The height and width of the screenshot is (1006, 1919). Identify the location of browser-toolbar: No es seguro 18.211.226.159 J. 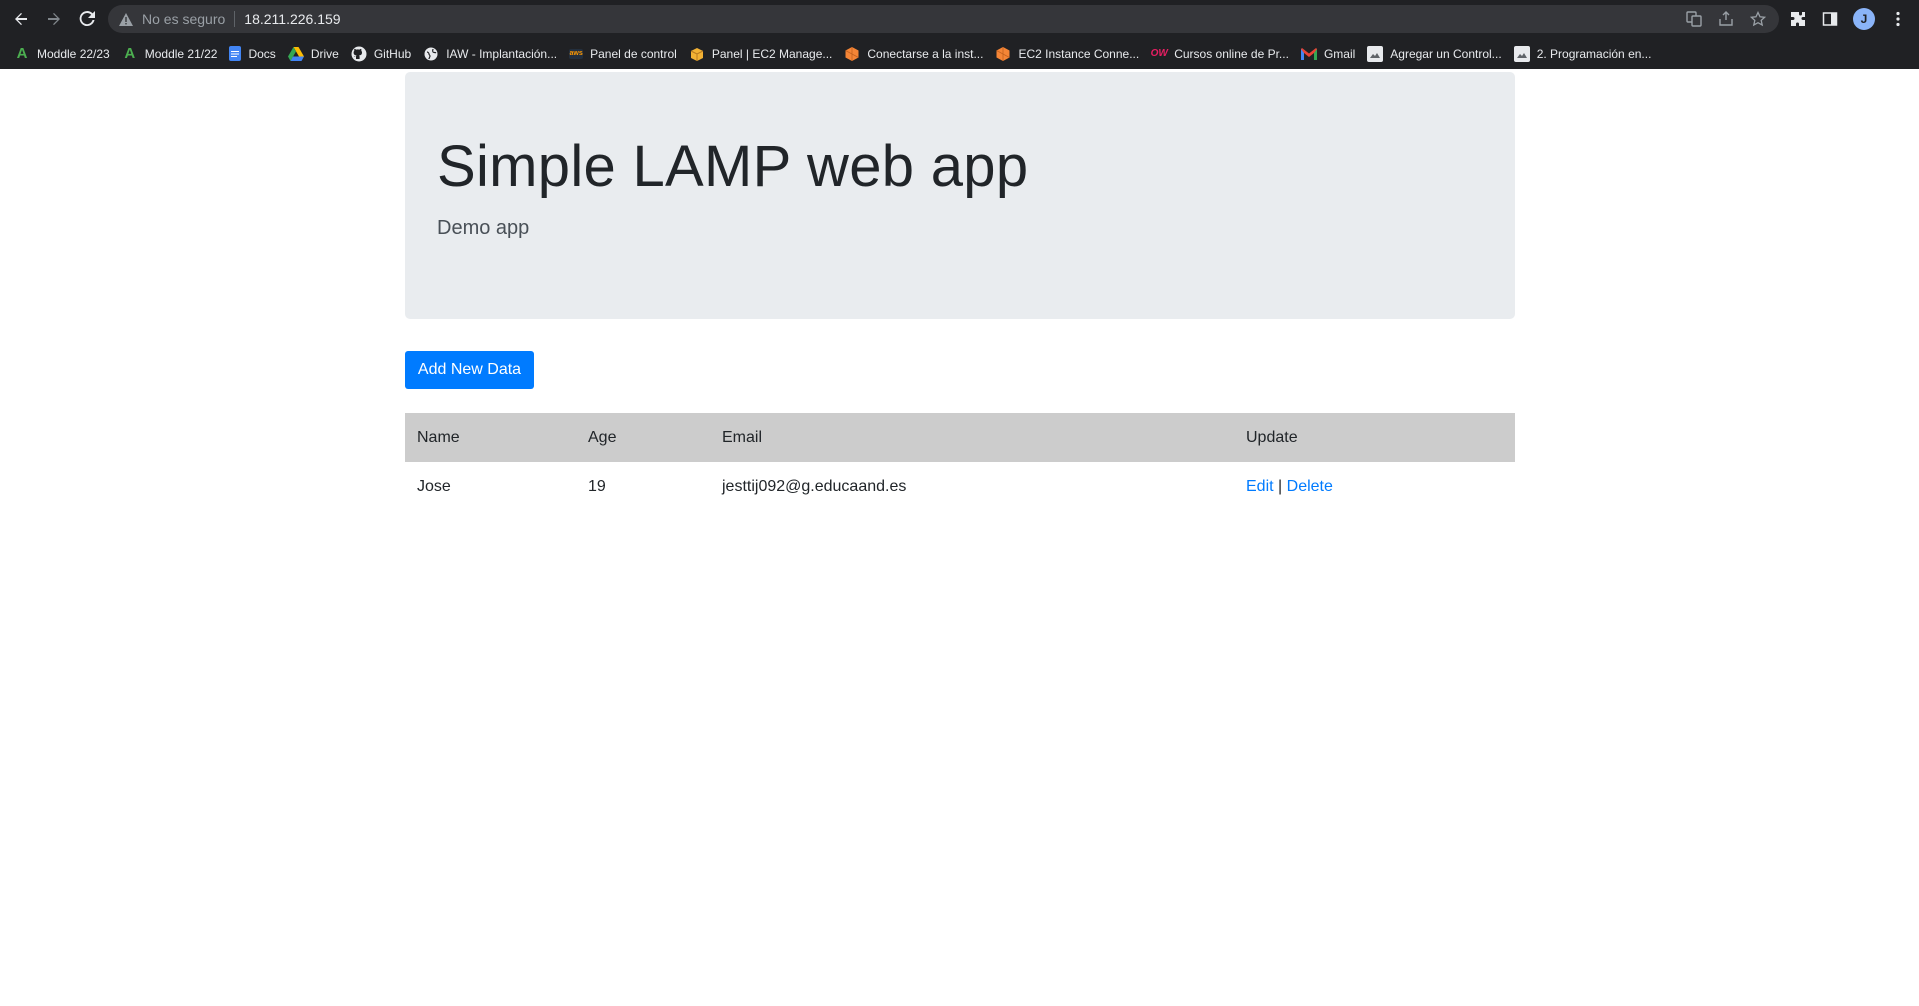
(959, 19).